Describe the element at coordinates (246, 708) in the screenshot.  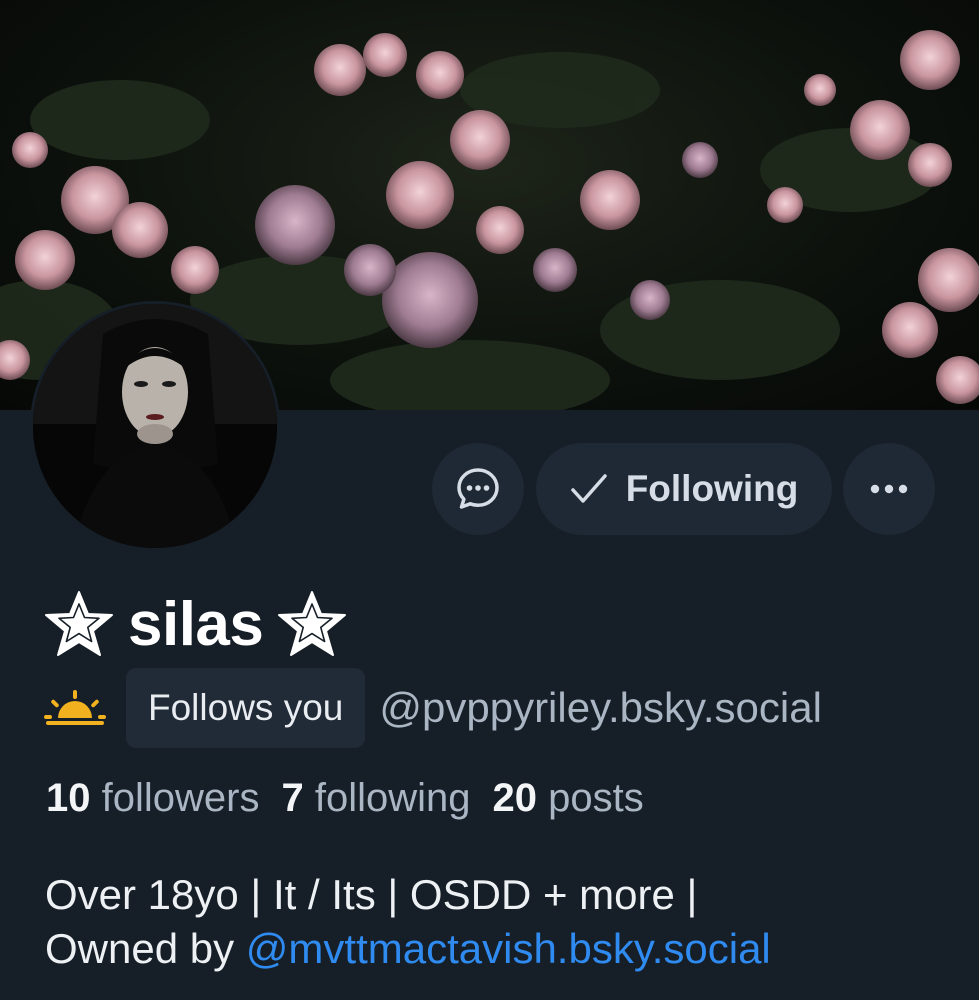
I see `follows-you-badge: Follows you` at that location.